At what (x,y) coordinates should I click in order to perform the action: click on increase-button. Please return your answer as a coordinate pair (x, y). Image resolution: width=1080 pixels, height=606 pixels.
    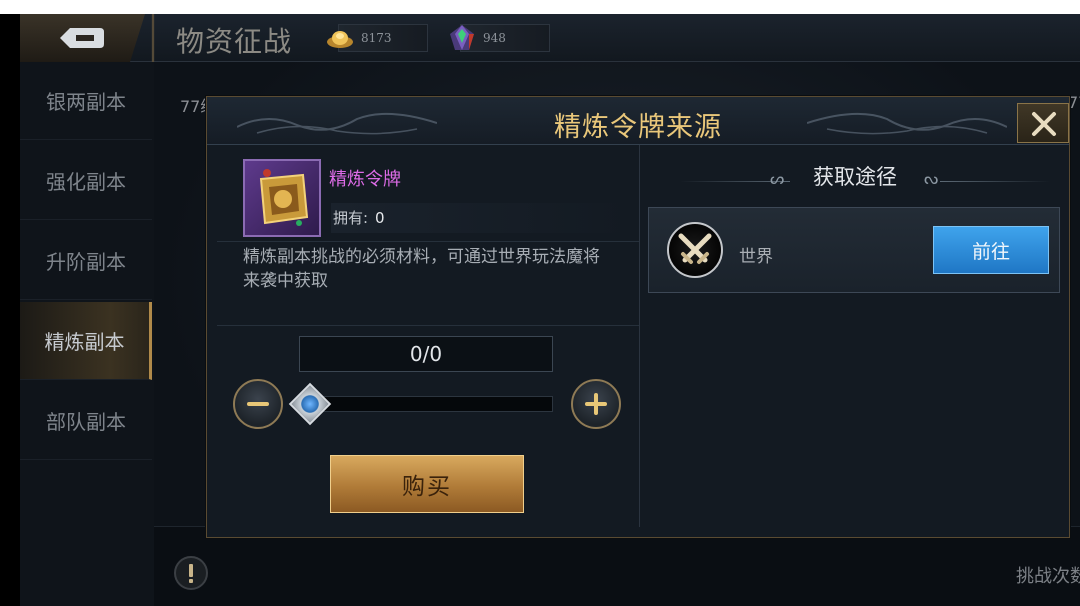
    Looking at the image, I should click on (596, 404).